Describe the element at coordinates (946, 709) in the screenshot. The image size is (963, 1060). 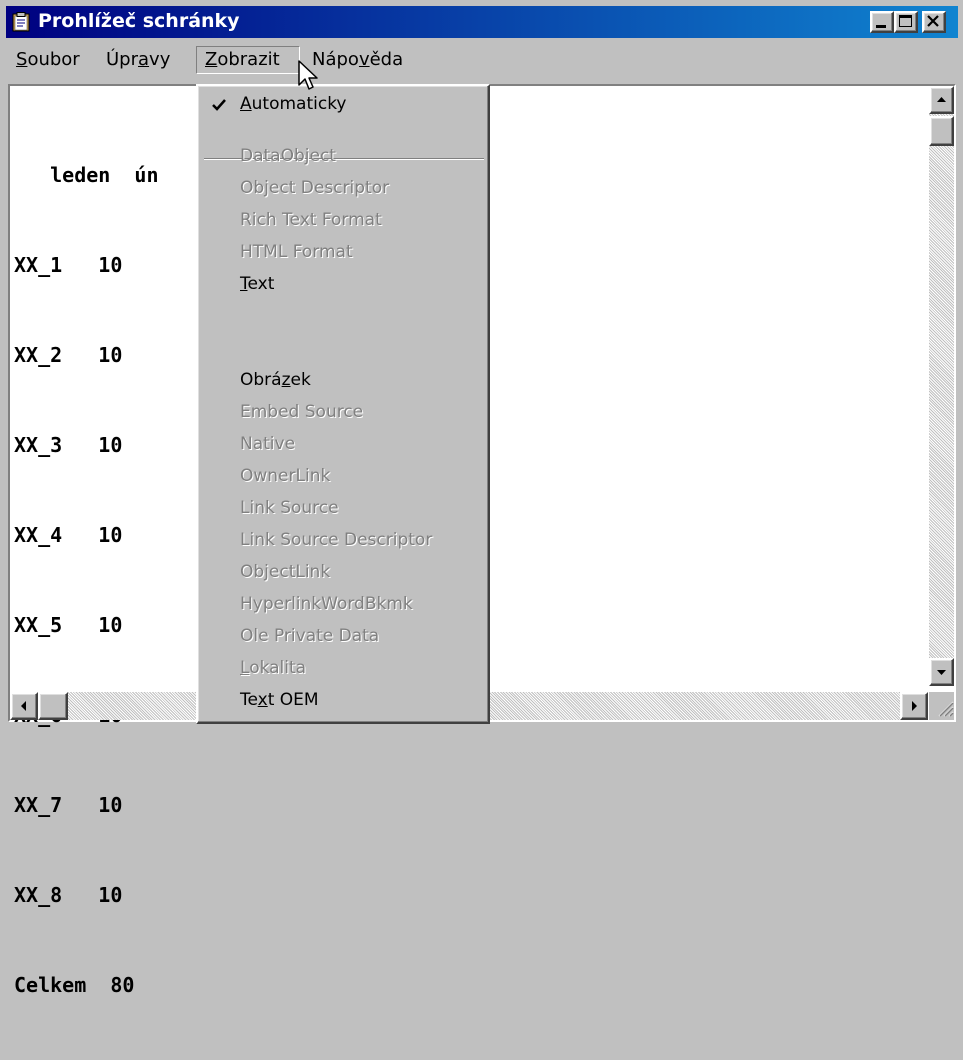
I see `size-grip-icon` at that location.